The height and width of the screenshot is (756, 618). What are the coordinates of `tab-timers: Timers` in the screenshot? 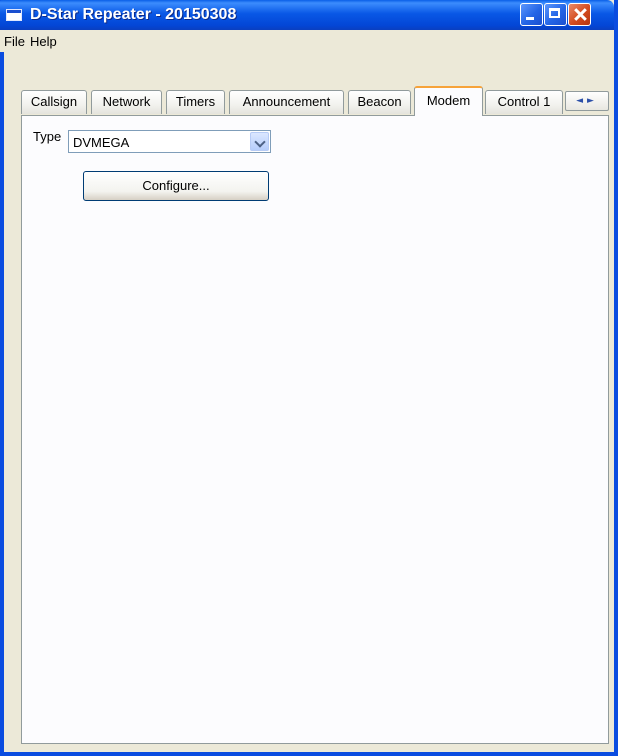 It's located at (195, 102).